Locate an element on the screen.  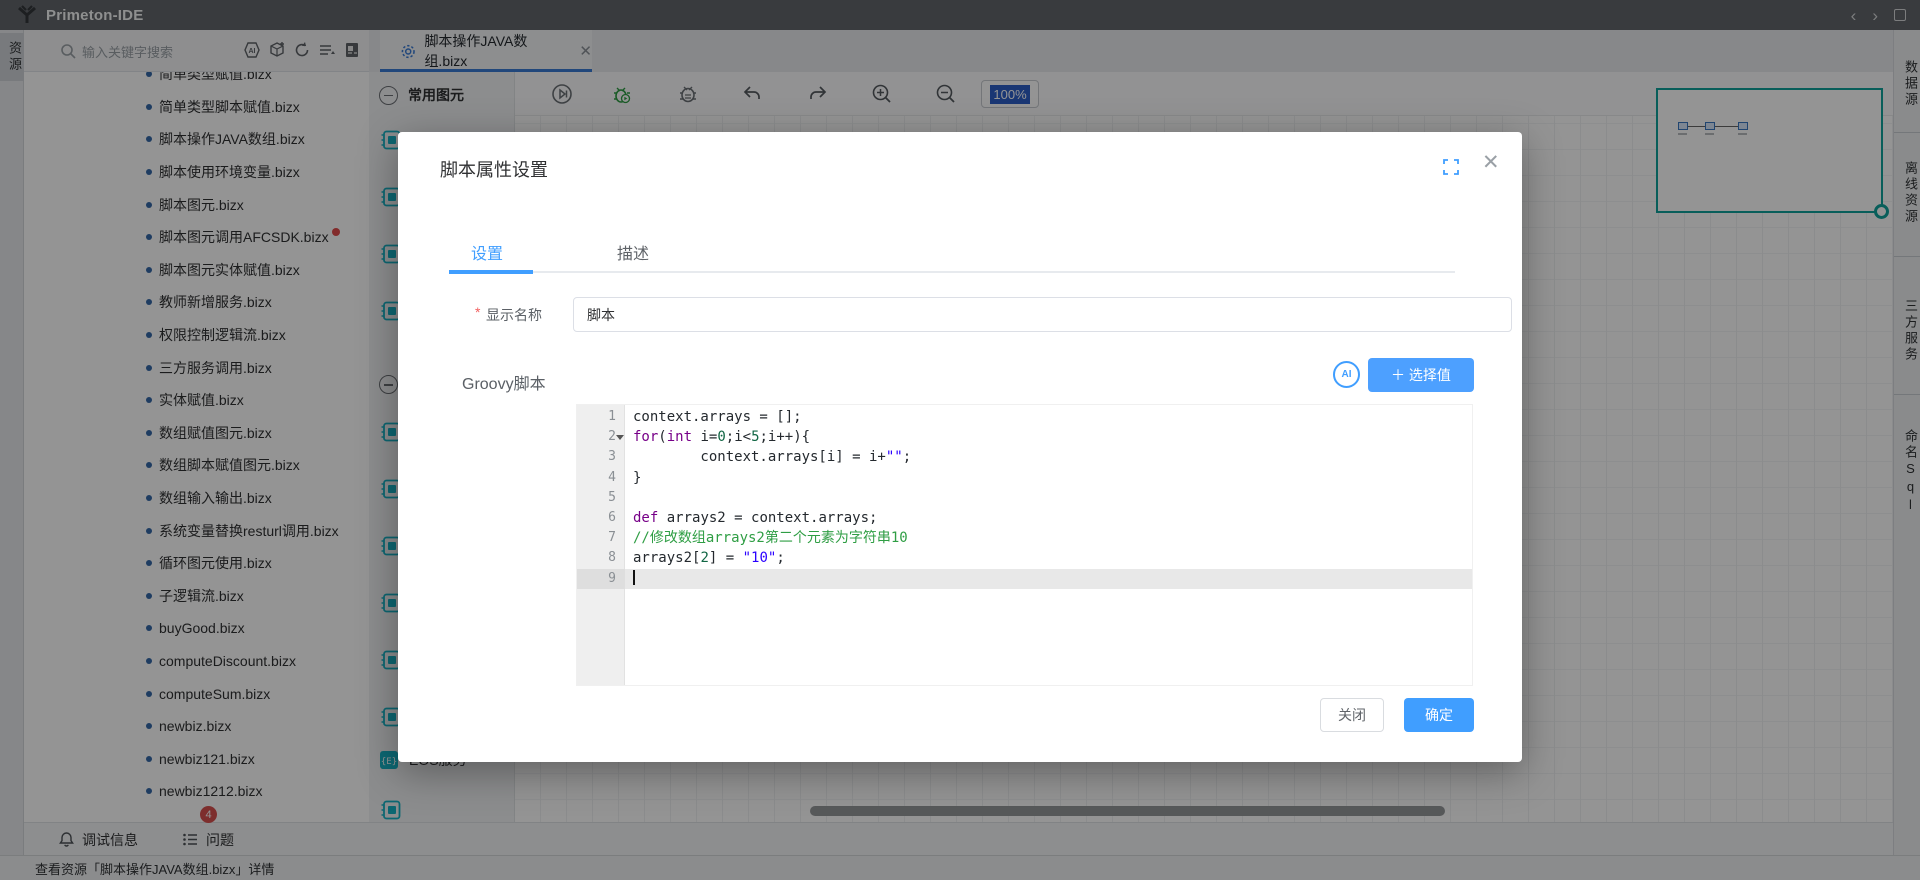
code-token: 5 is located at coordinates (755, 437).